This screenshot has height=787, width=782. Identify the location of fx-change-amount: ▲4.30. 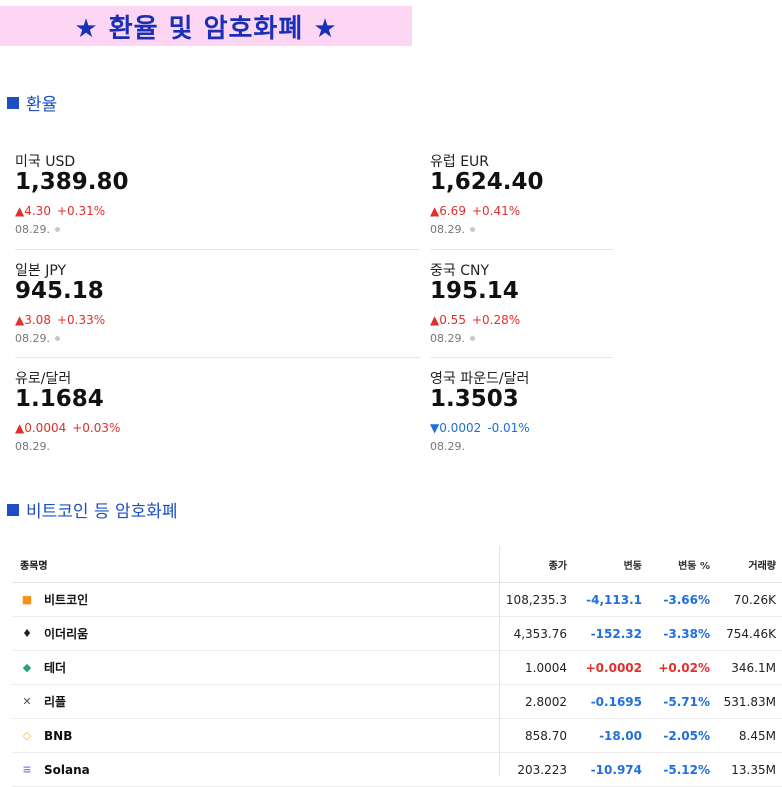
(33, 211).